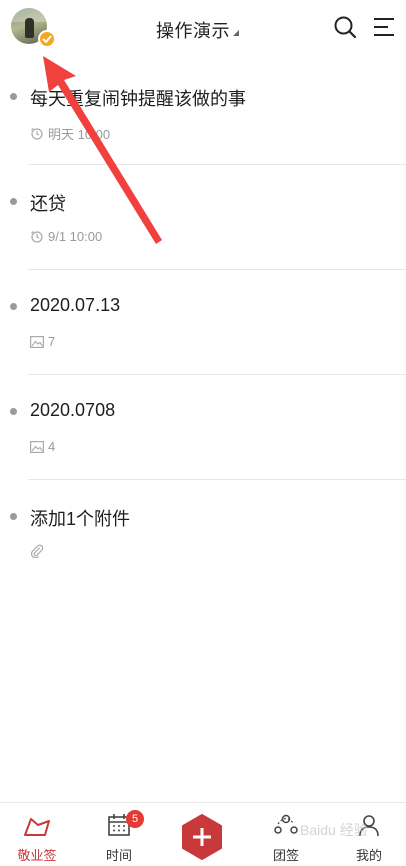  I want to click on note-item: 添加1个附件, so click(203, 532).